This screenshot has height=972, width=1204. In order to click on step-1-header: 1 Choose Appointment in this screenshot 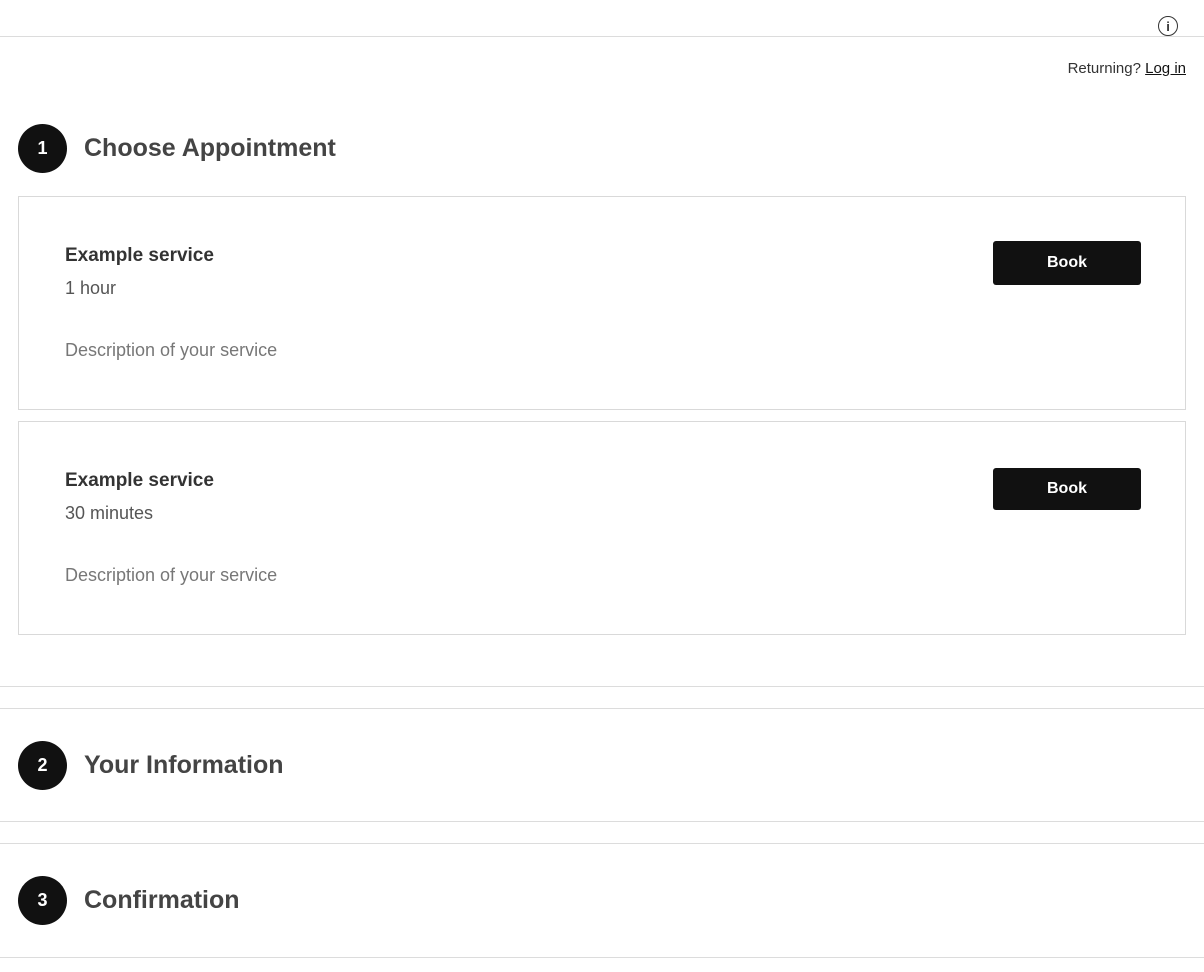, I will do `click(177, 148)`.